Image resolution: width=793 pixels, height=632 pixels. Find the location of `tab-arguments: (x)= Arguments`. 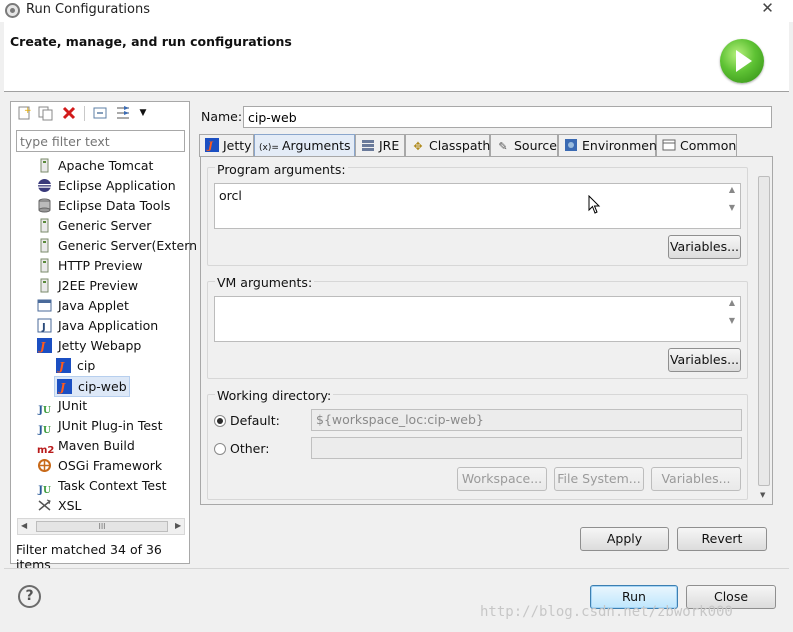

tab-arguments: (x)= Arguments is located at coordinates (304, 145).